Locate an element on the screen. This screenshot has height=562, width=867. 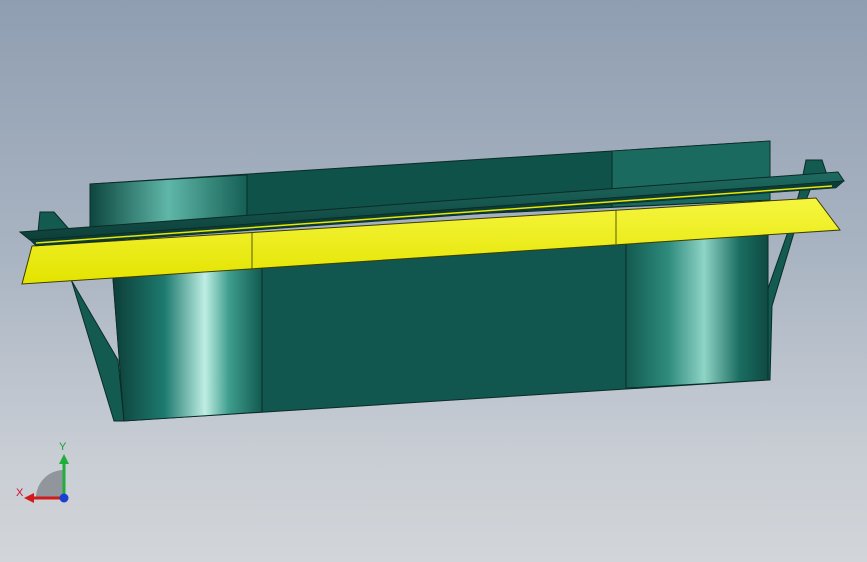
triad-graphic is located at coordinates (46, 478).